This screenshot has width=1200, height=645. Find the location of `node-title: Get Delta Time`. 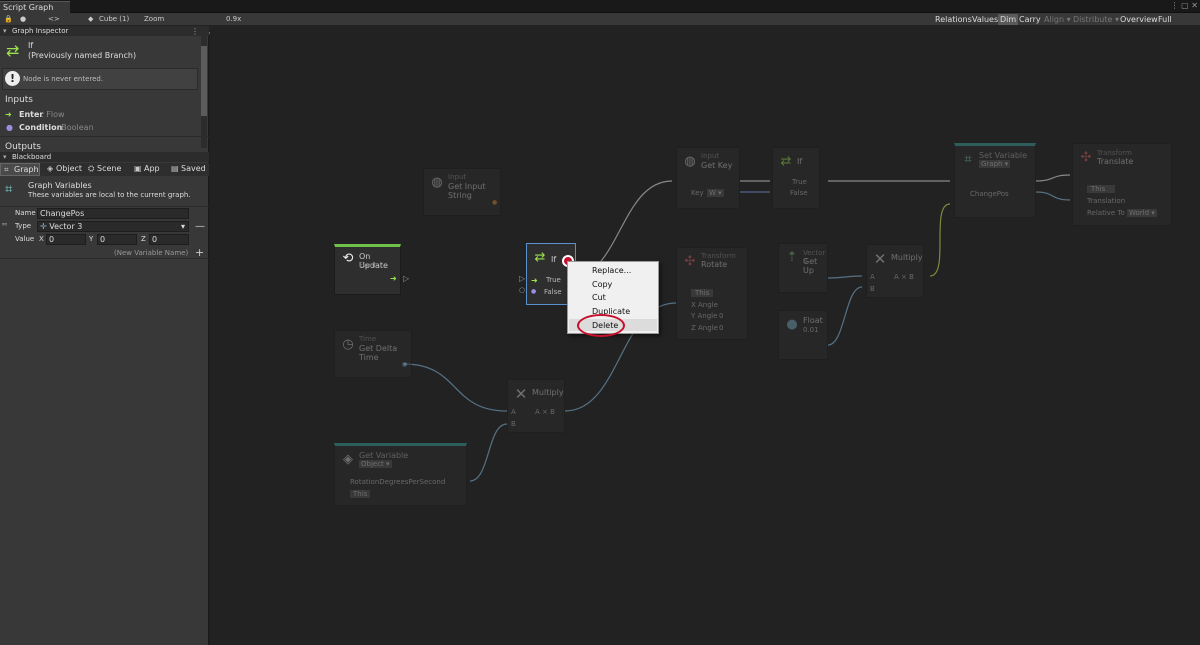

node-title: Get Delta Time is located at coordinates (378, 353).